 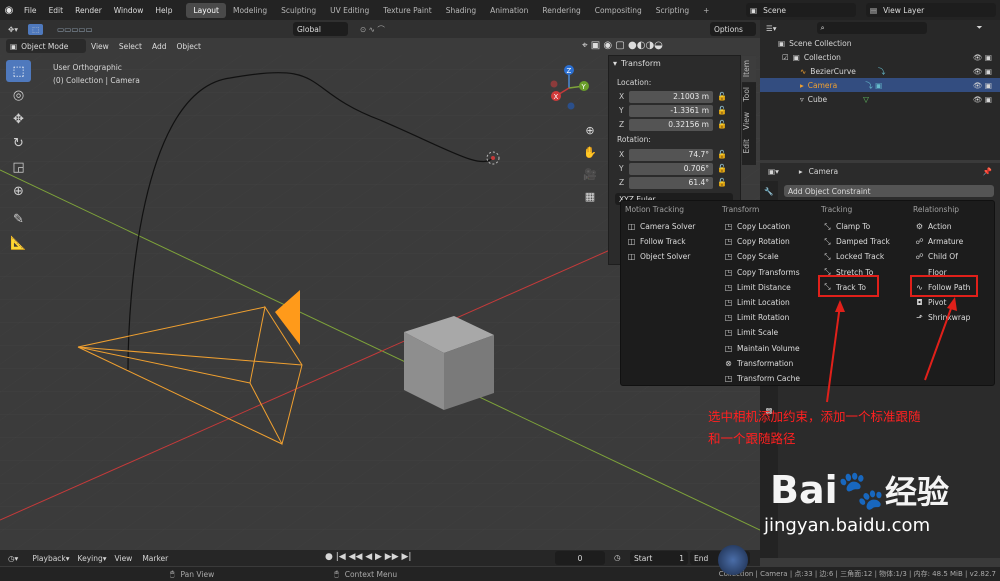 What do you see at coordinates (681, 558) in the screenshot?
I see `start-value: 1` at bounding box center [681, 558].